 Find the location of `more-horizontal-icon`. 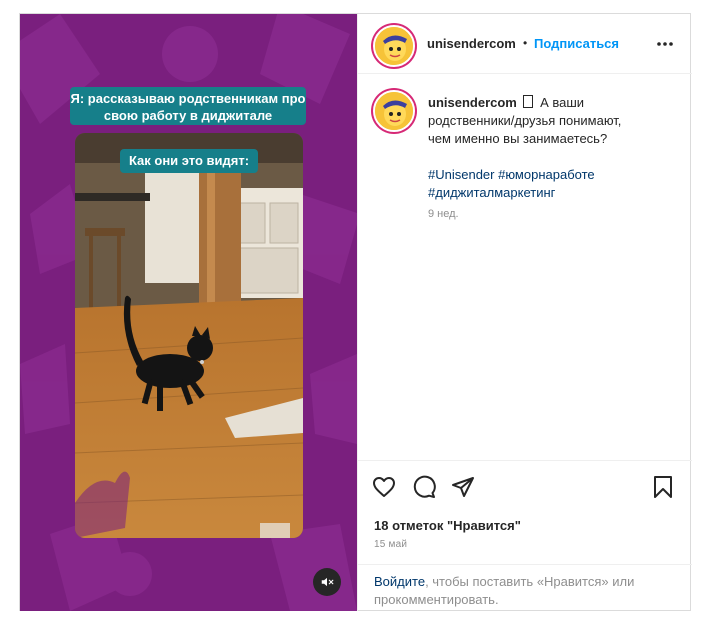

more-horizontal-icon is located at coordinates (665, 44).